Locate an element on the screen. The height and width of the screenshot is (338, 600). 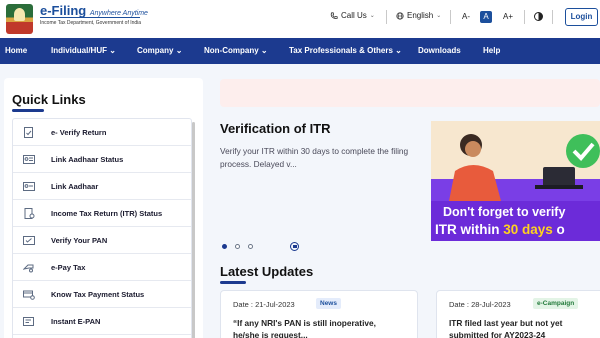
update-date: Date : 28-Jul-2023 is located at coordinates (480, 304).